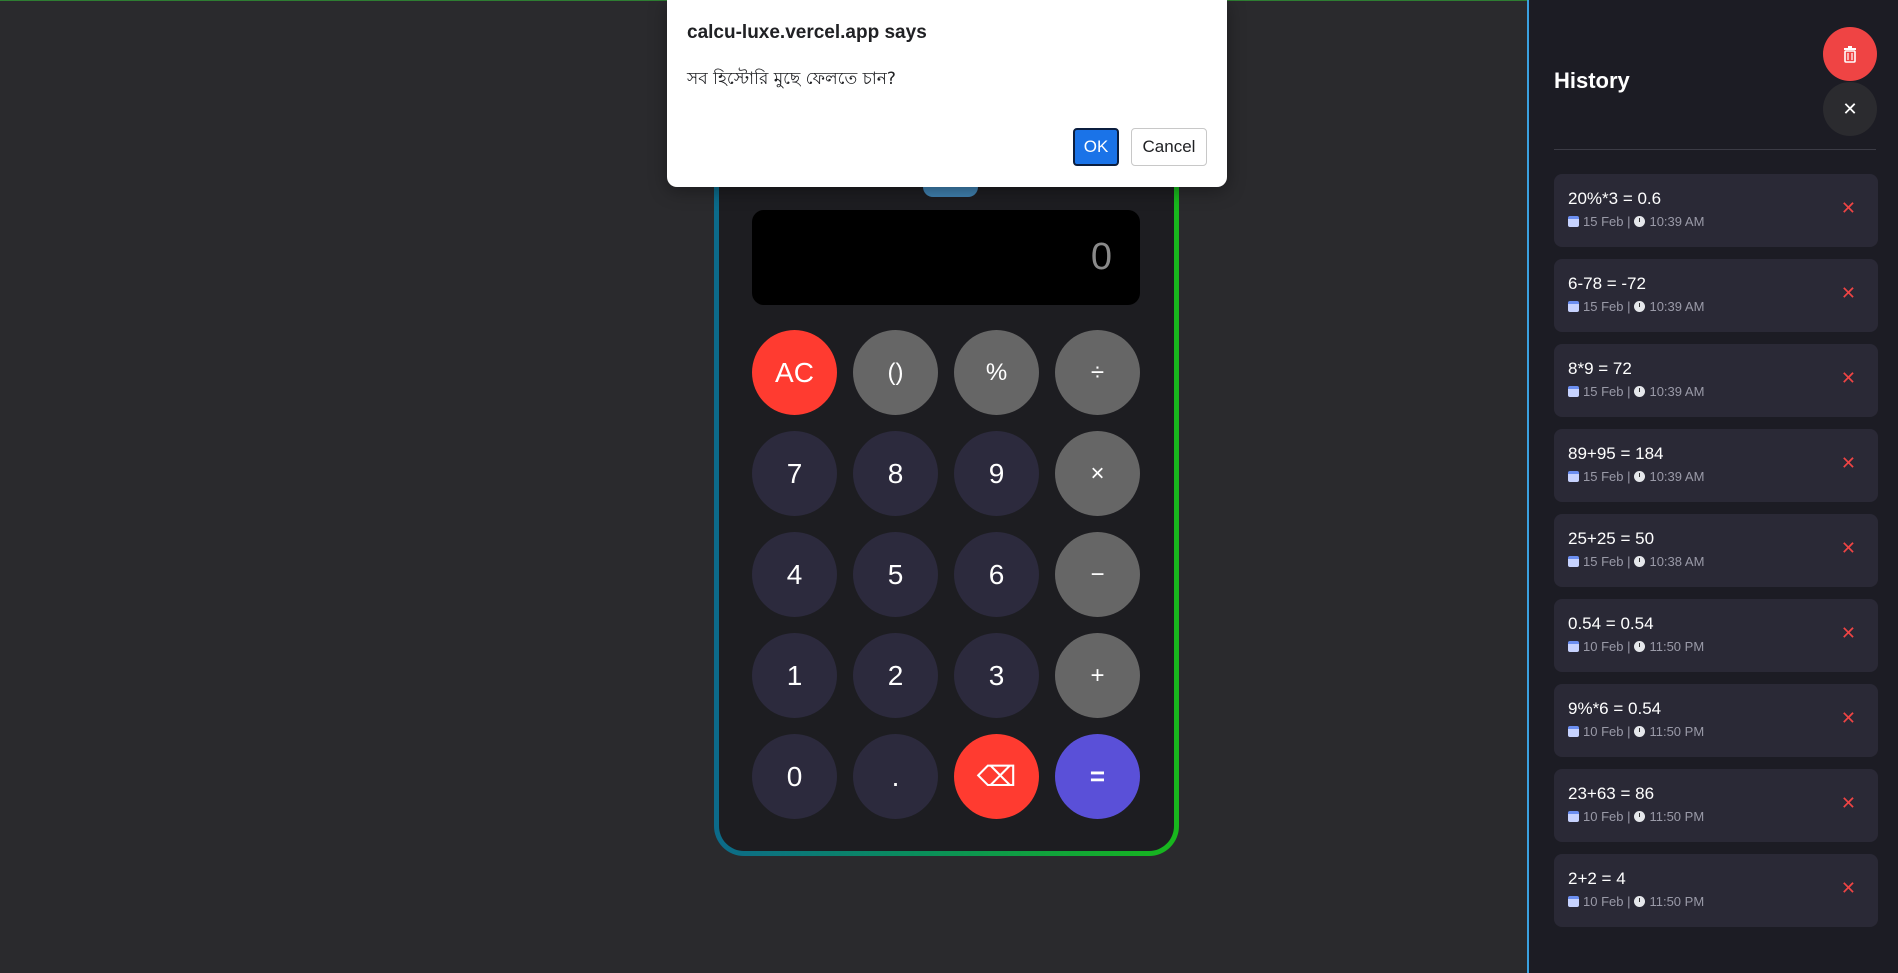 The height and width of the screenshot is (973, 1898). I want to click on history-item: 23+63 = 86 10 Feb | 11:50 PM ✕, so click(1716, 805).